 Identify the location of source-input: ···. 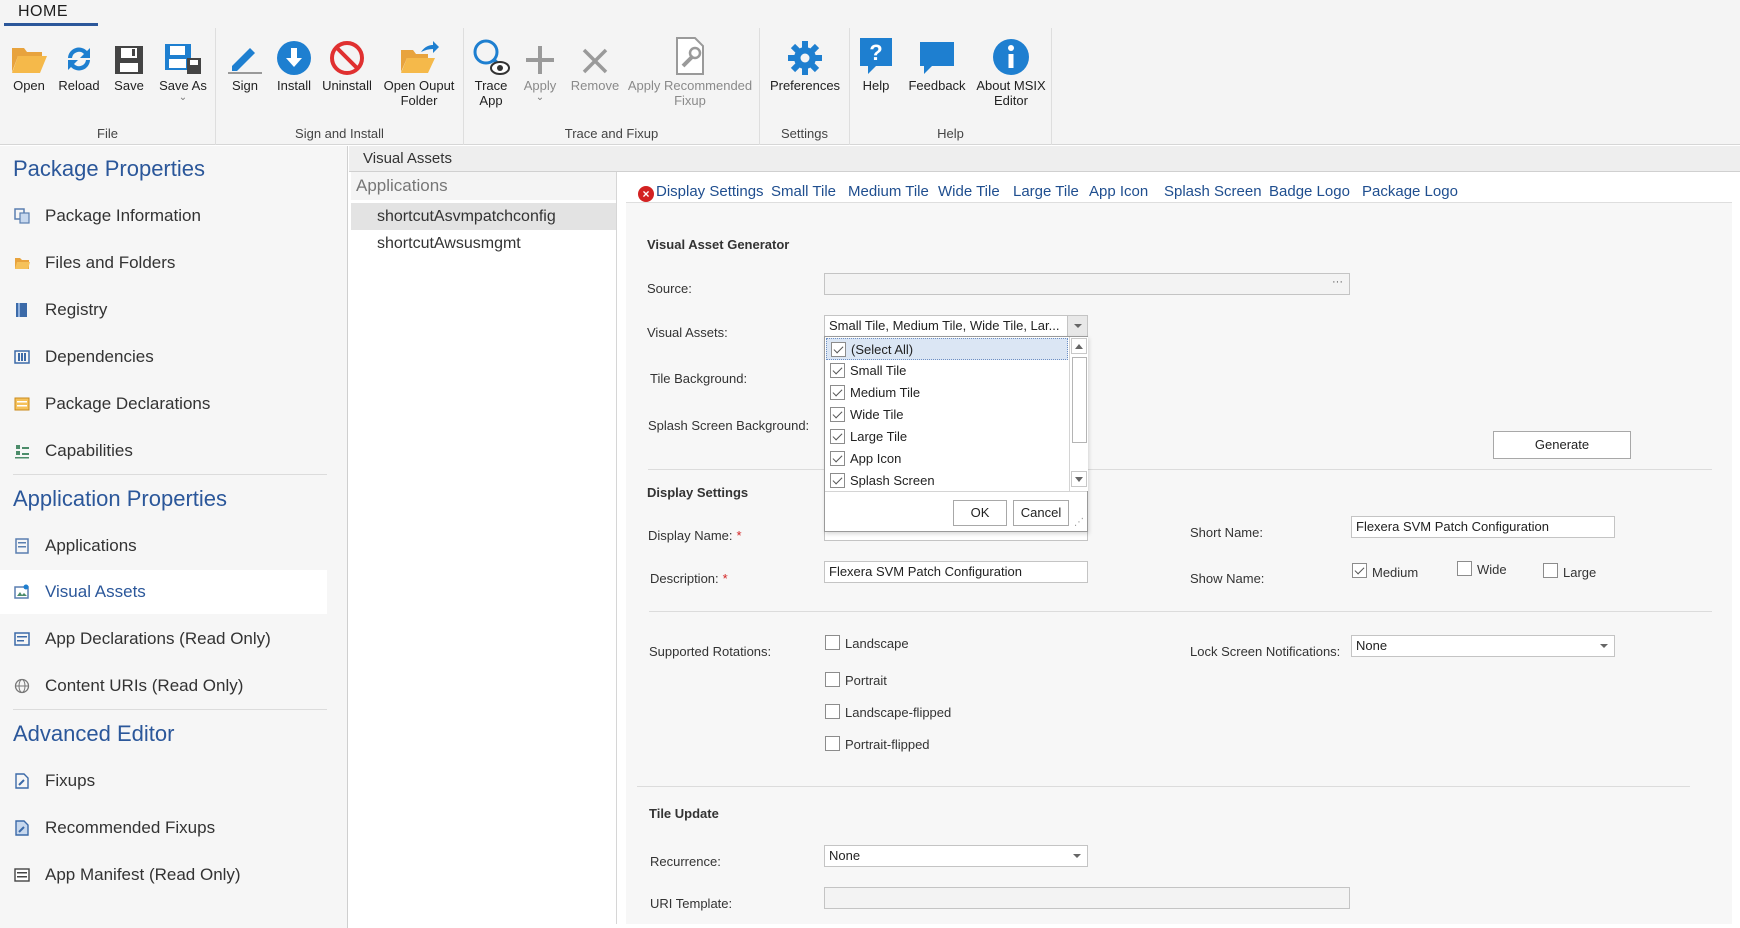
(1087, 284).